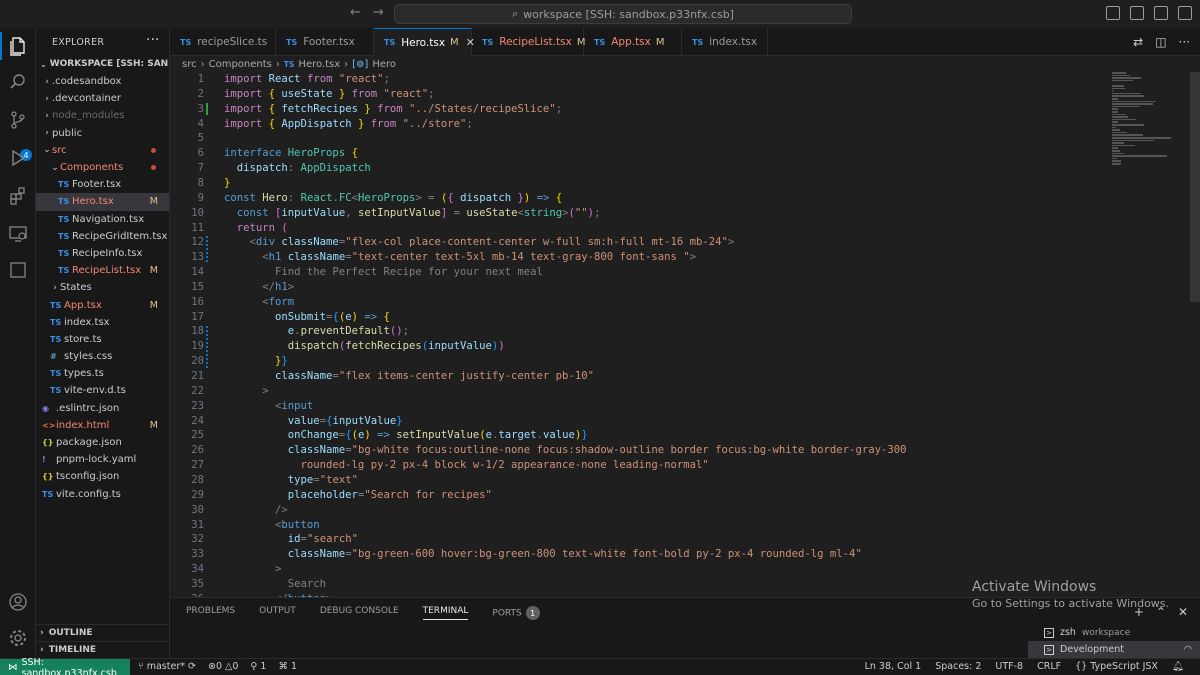 The height and width of the screenshot is (675, 1200). What do you see at coordinates (358, 316) in the screenshot?
I see `code-token: )` at bounding box center [358, 316].